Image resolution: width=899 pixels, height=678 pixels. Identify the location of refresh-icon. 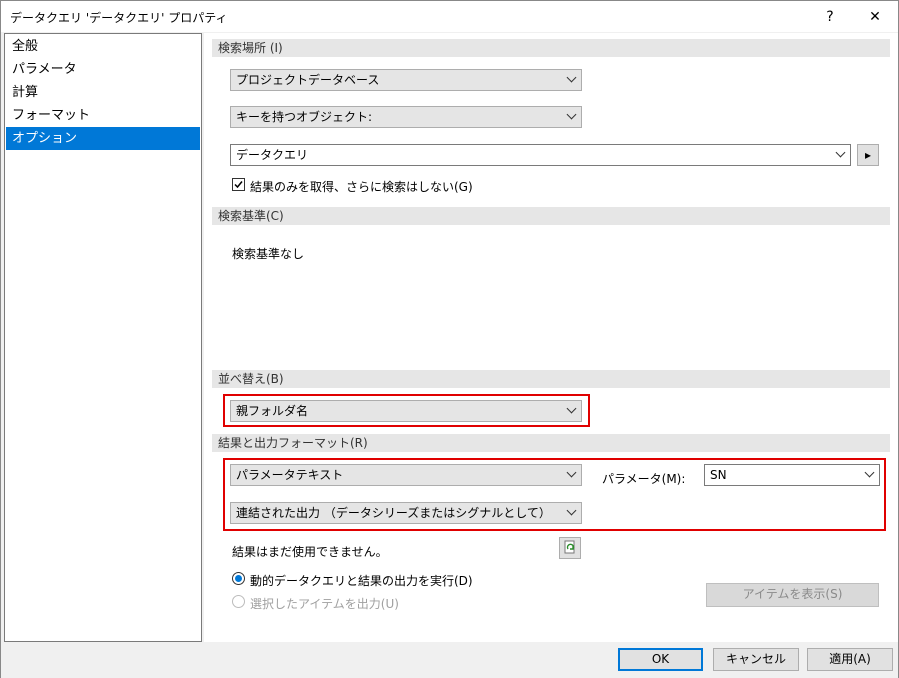
(569, 547).